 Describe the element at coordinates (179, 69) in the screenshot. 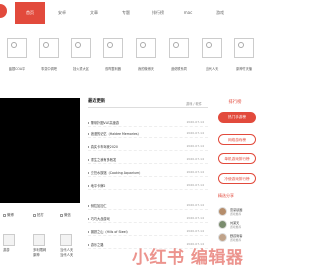

I see `app-label: 迪佬联系同` at that location.